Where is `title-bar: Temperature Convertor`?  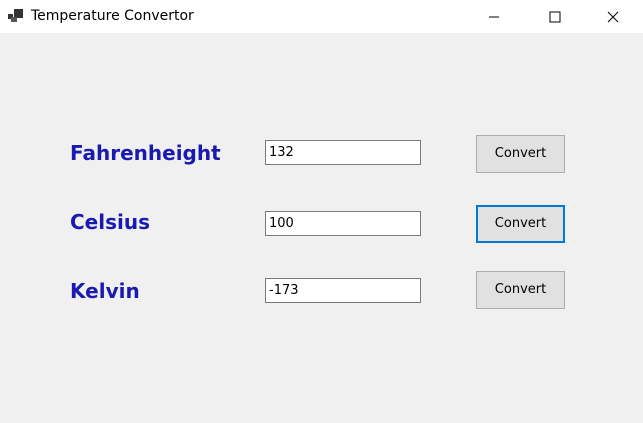
title-bar: Temperature Convertor is located at coordinates (321, 16).